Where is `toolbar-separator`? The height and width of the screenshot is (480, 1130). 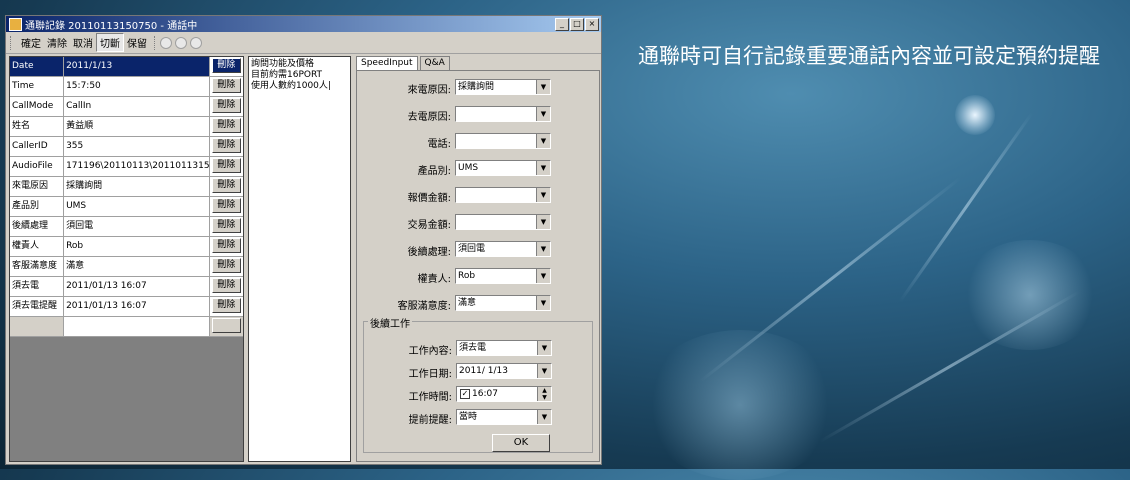
toolbar-separator is located at coordinates (155, 42).